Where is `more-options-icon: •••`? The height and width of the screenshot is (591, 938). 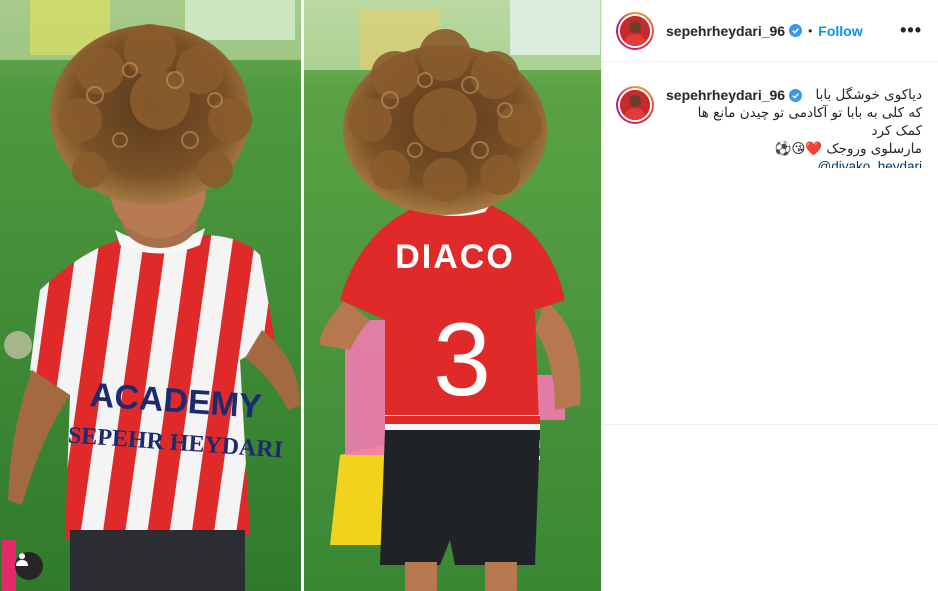 more-options-icon: ••• is located at coordinates (911, 30).